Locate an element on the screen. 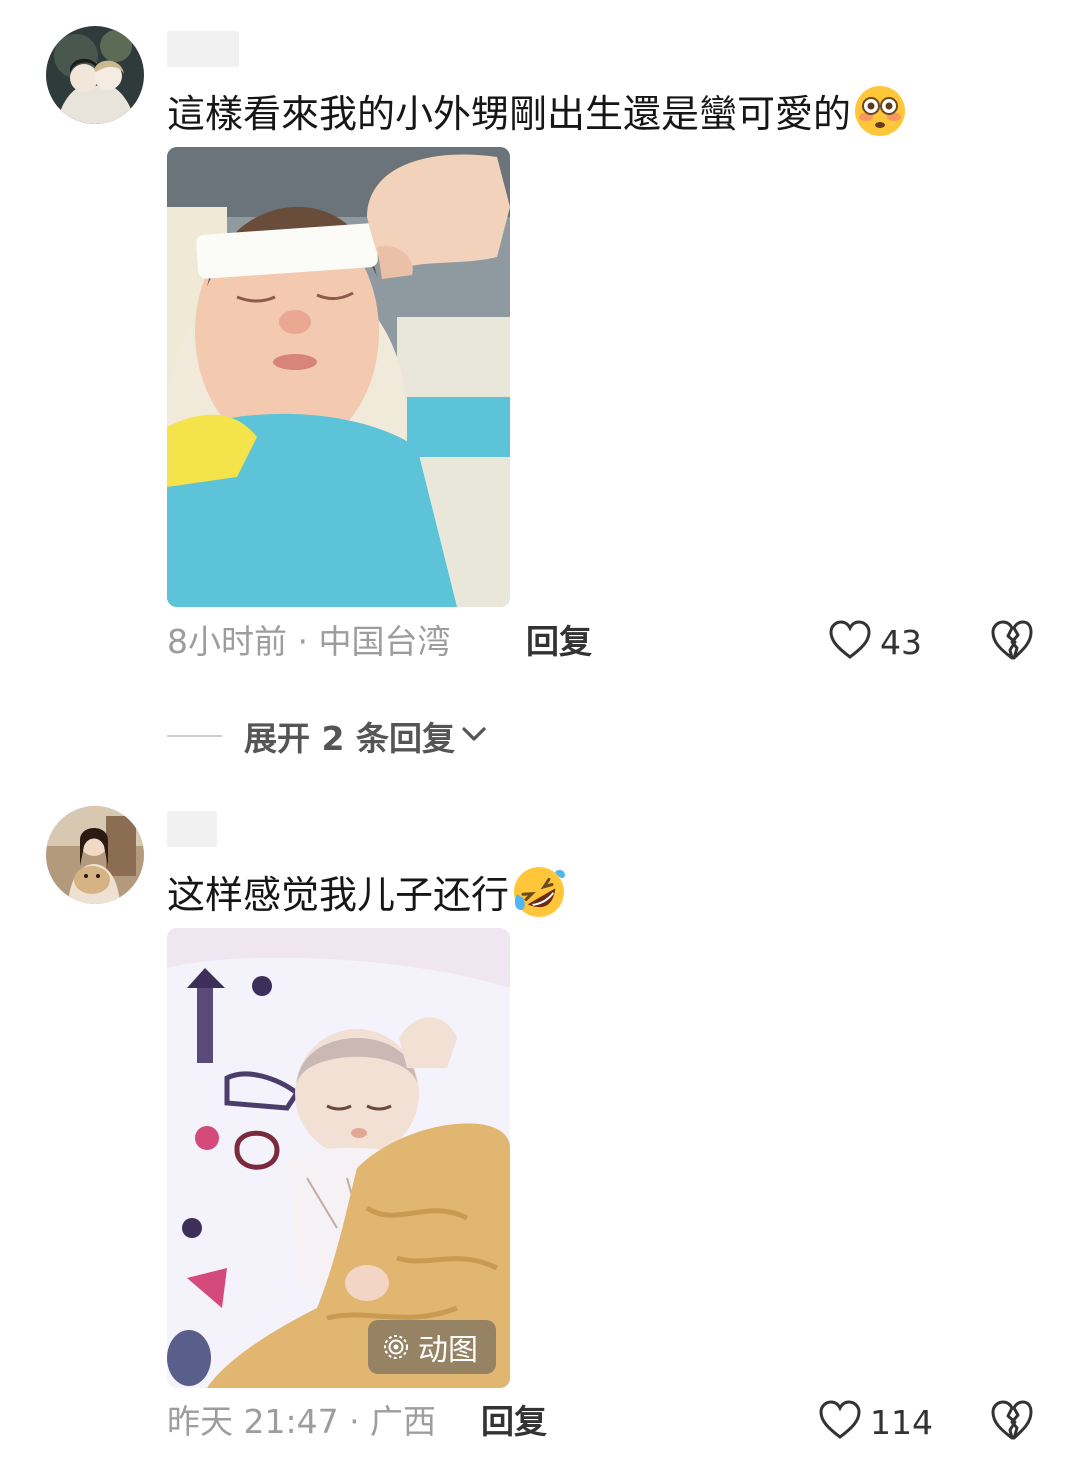 The height and width of the screenshot is (1475, 1080). expand-replies: 展开 2 条回复 is located at coordinates (327, 736).